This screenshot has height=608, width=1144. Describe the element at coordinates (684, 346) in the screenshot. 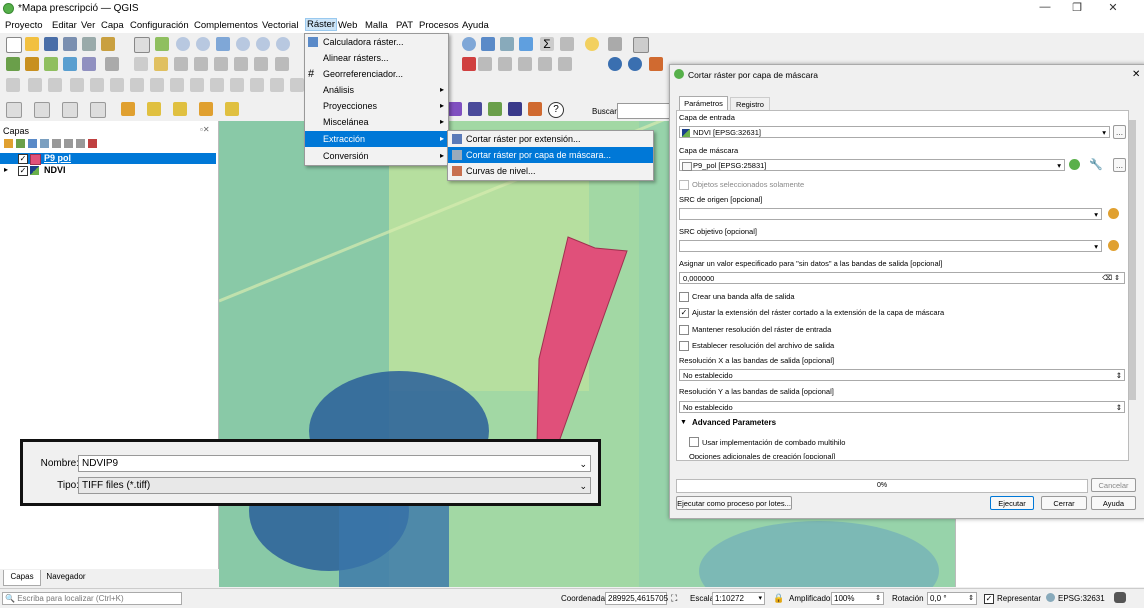

I see `set-resolution-checkbox` at that location.